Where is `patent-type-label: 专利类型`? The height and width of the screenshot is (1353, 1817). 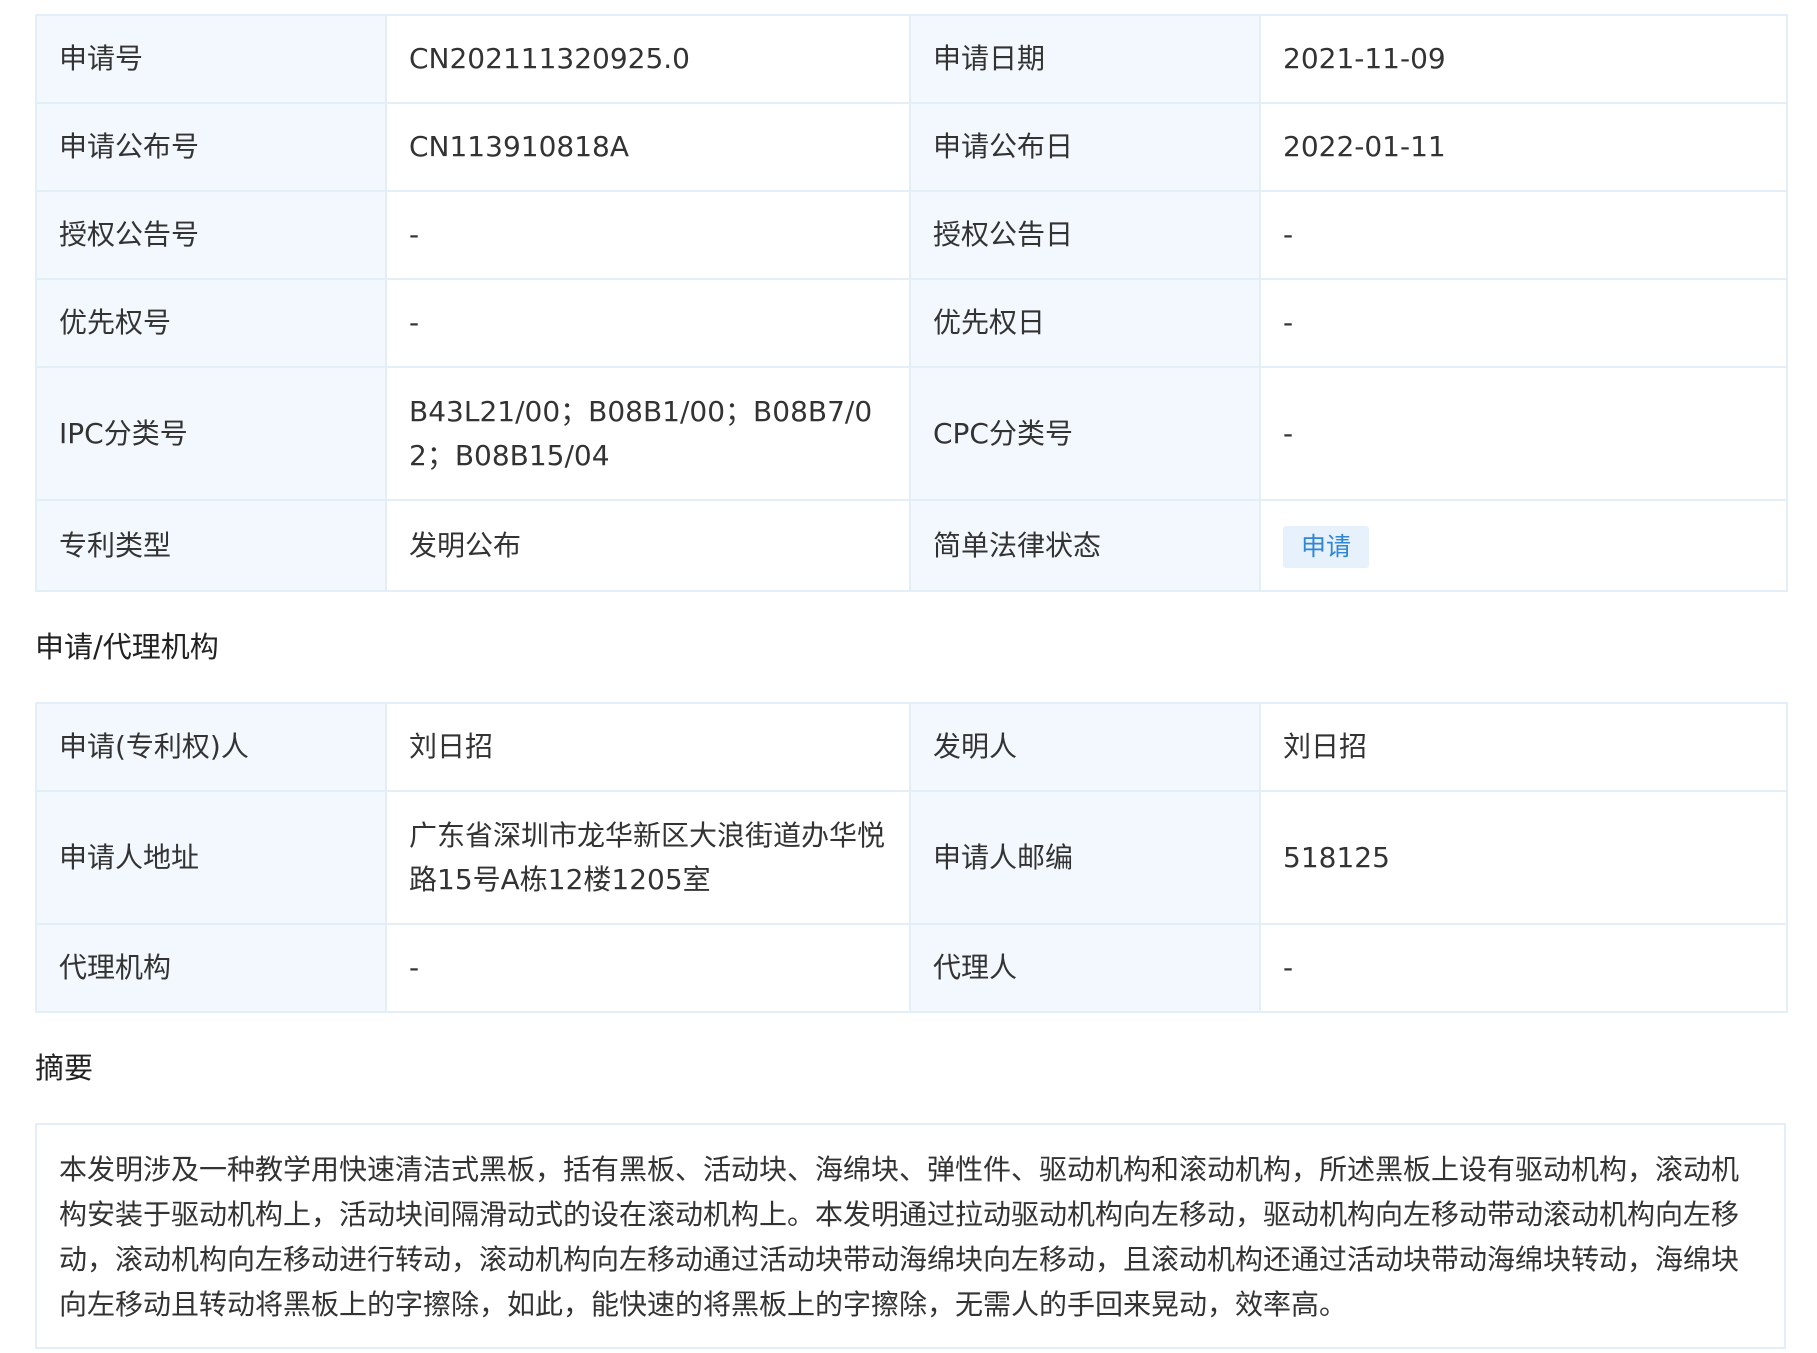 patent-type-label: 专利类型 is located at coordinates (211, 545).